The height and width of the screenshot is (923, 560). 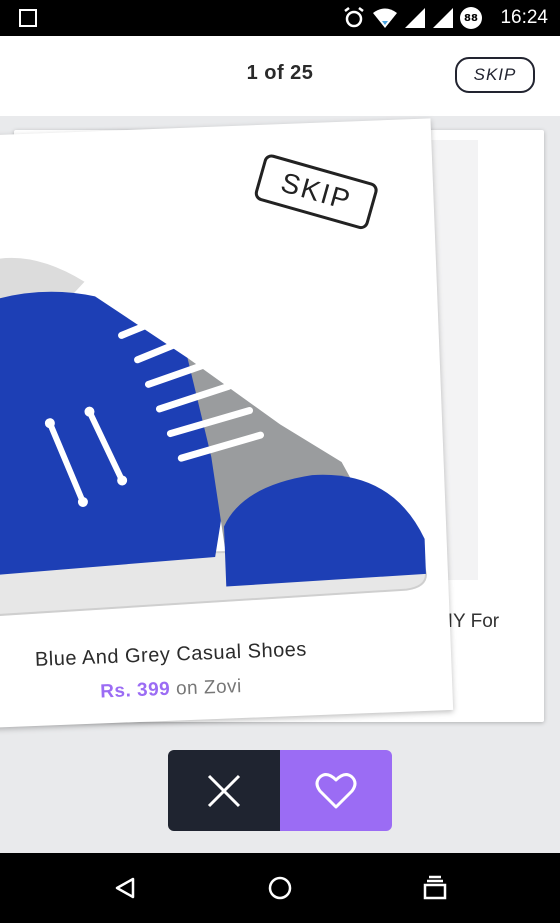 I want to click on product-price: Rs. 399, so click(x=135, y=690).